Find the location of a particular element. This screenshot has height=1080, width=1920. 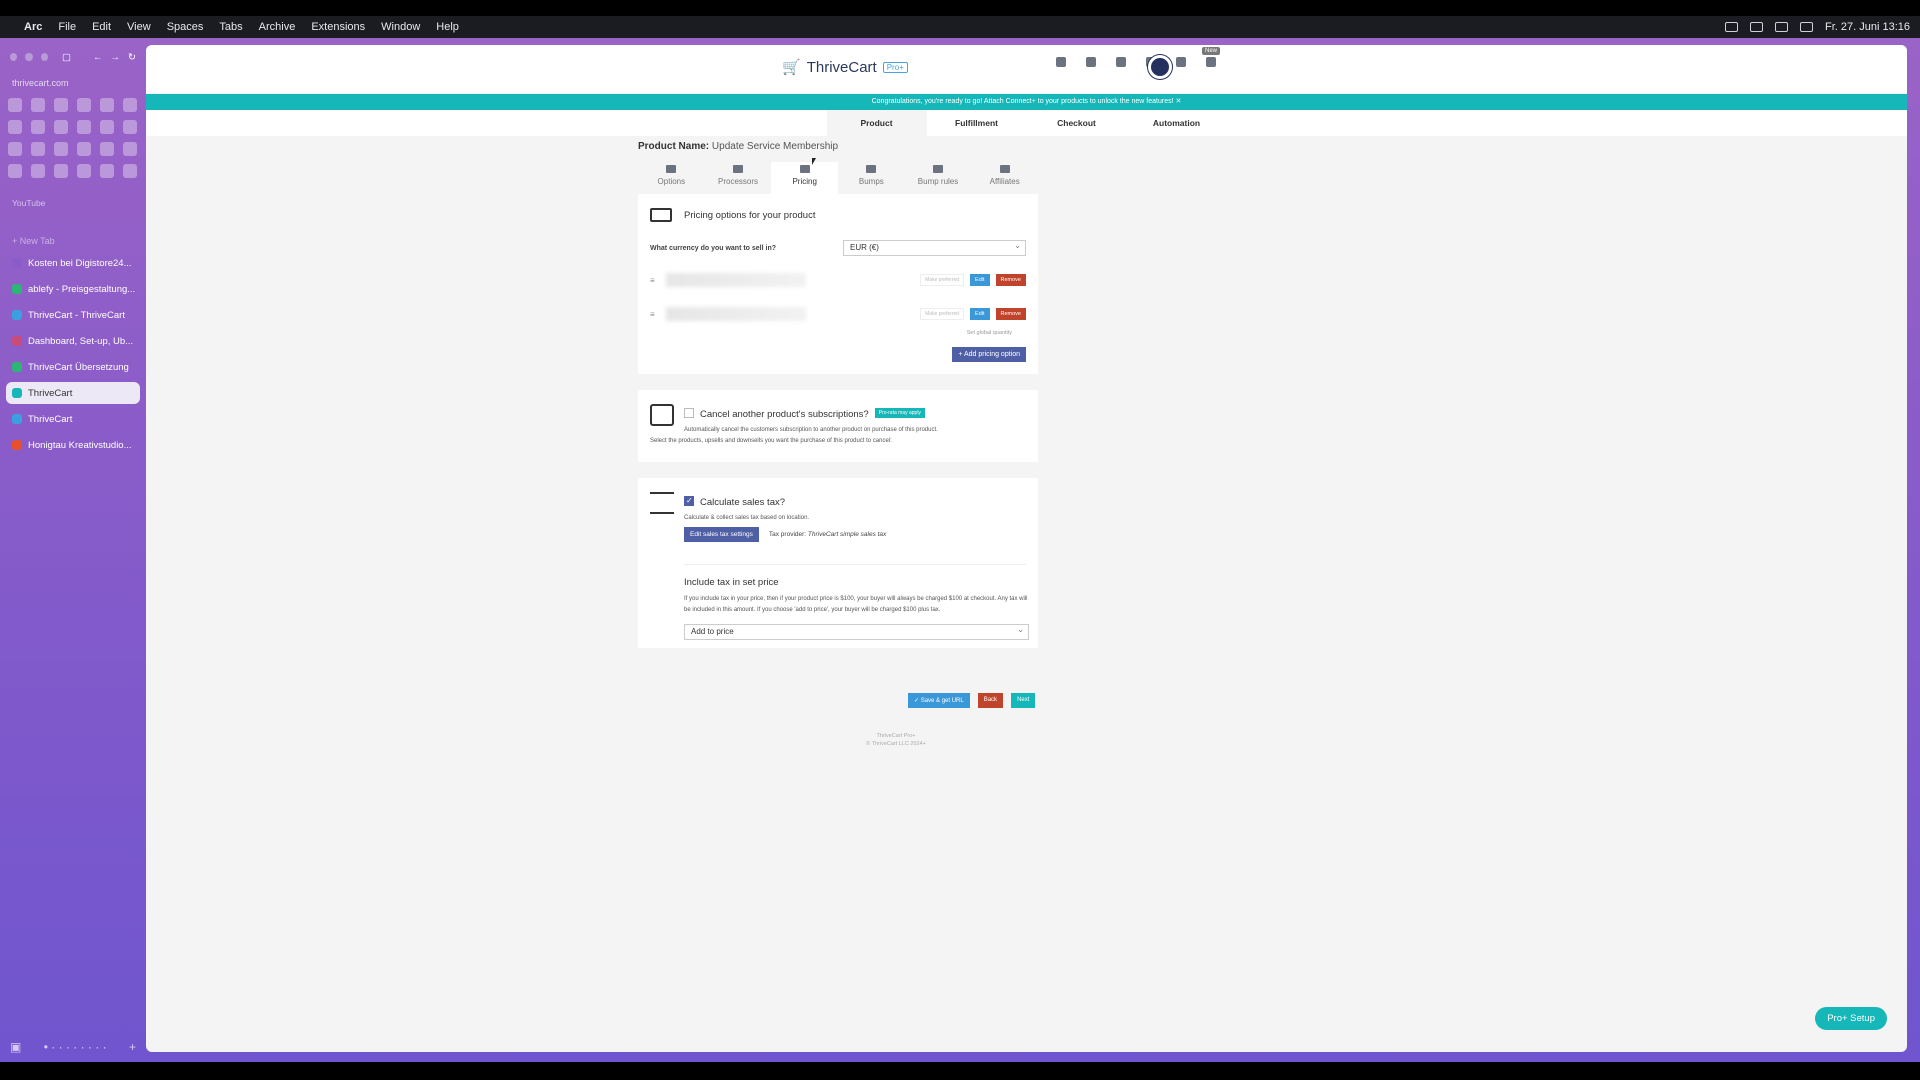

sidebar-tab-active: ThriveCart is located at coordinates (73, 393).